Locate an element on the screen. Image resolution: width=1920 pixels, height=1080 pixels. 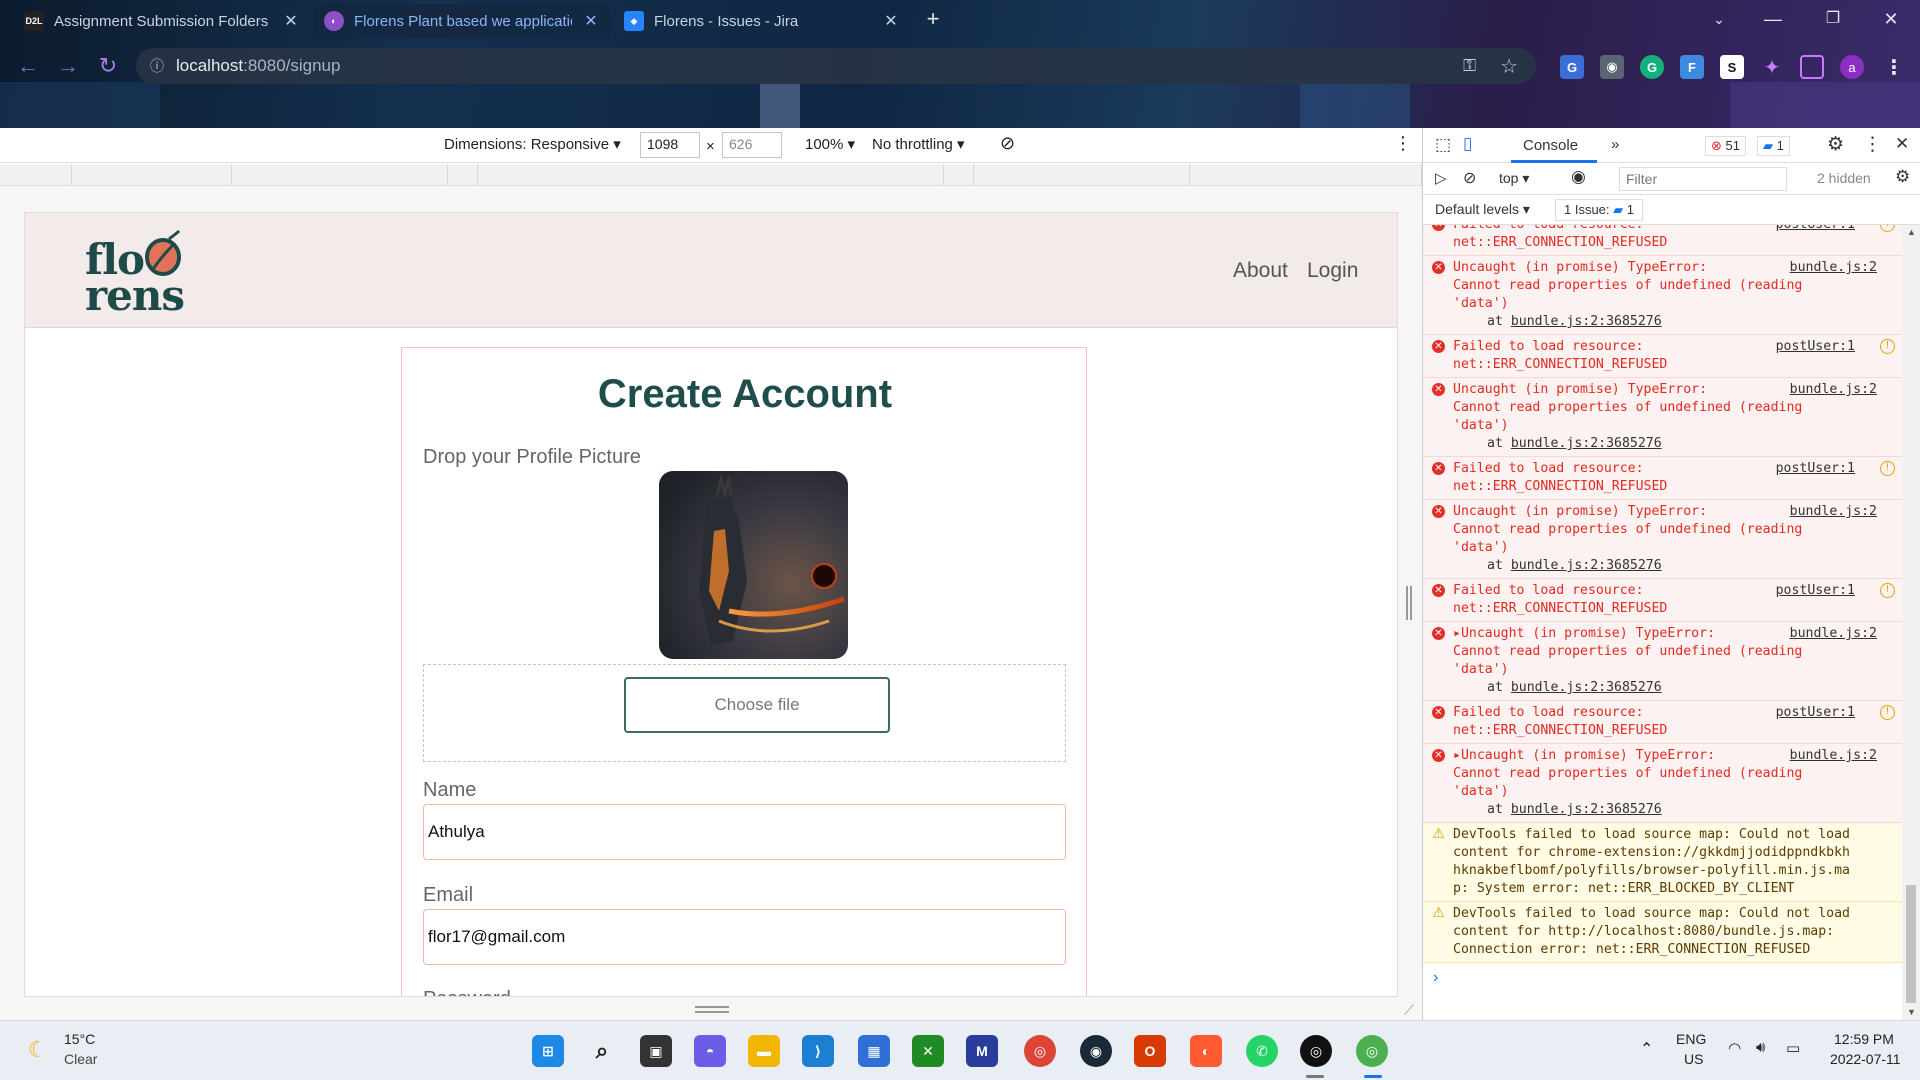
choose-file-button: Choose file is located at coordinates (757, 705).